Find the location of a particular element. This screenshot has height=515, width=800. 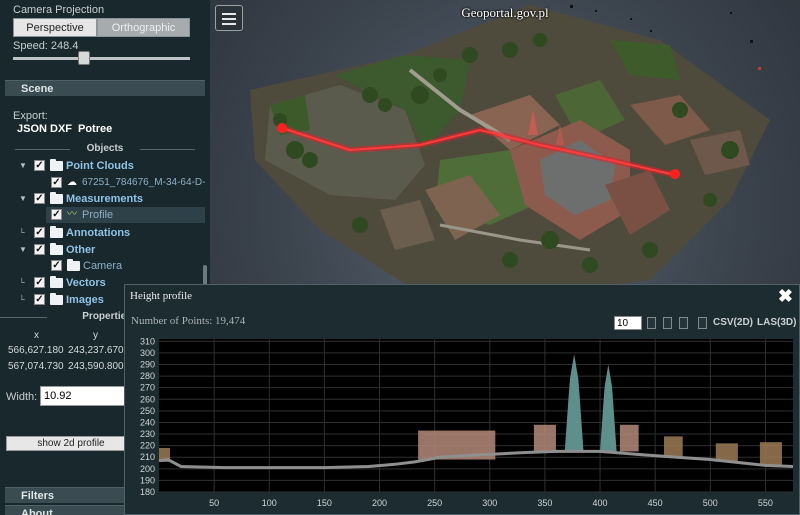

tree-item-camera: ✓ Camera is located at coordinates (102, 266).